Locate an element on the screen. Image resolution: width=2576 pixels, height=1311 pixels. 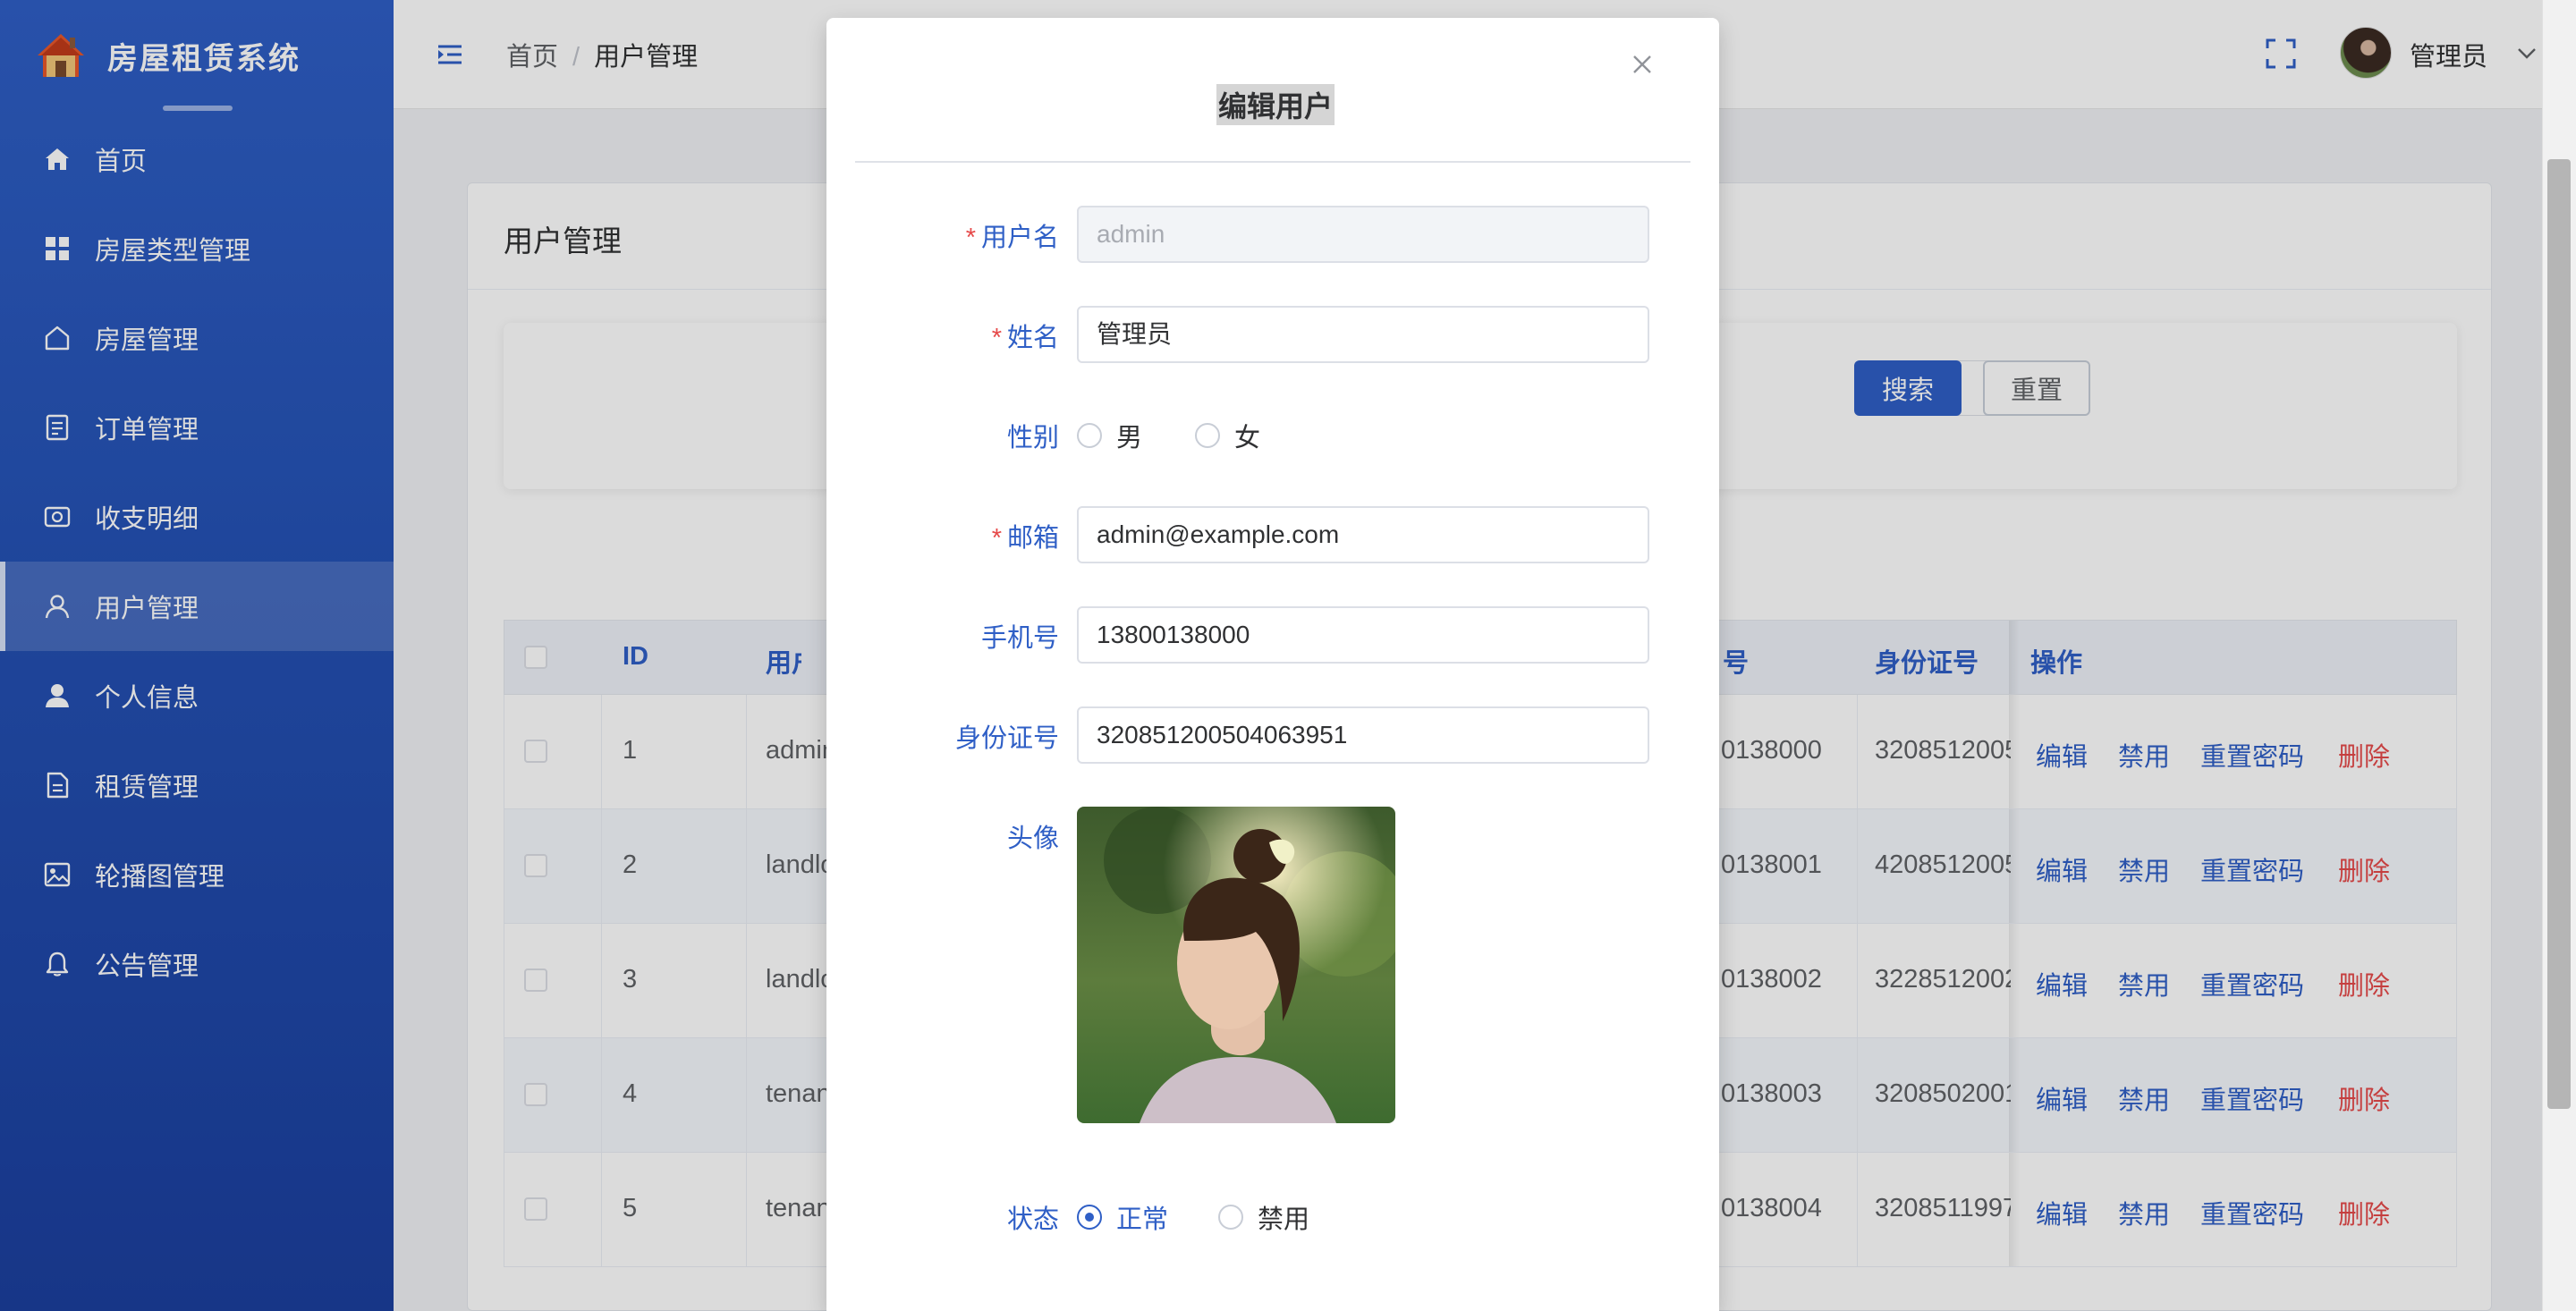
scrollbar-thumb is located at coordinates (2559, 634).